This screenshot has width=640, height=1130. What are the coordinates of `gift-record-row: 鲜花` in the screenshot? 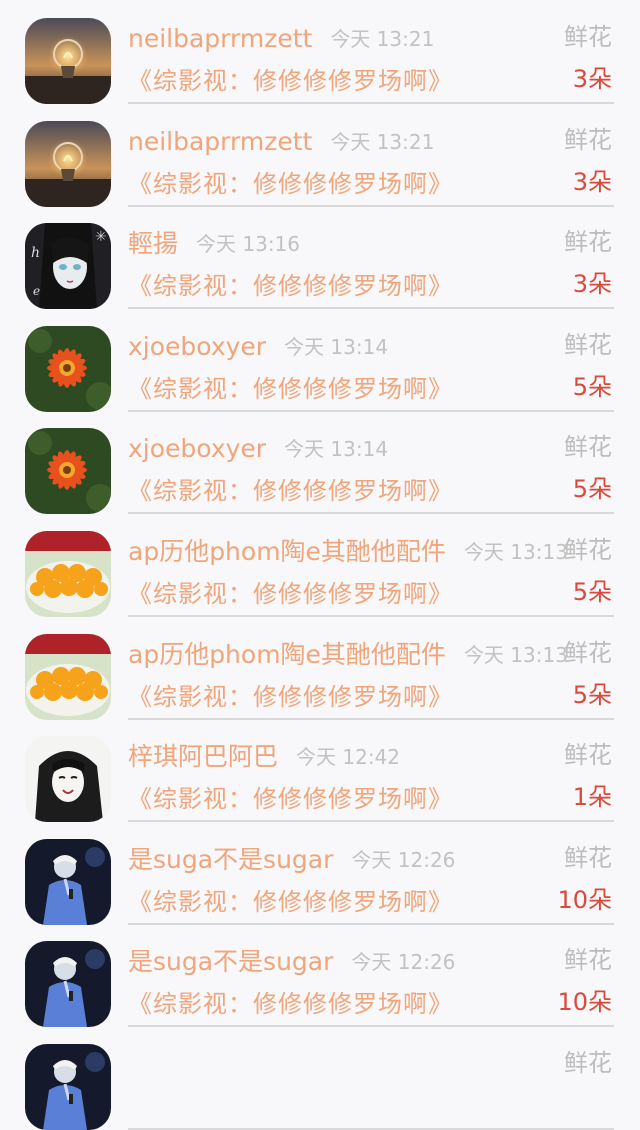 It's located at (320, 1078).